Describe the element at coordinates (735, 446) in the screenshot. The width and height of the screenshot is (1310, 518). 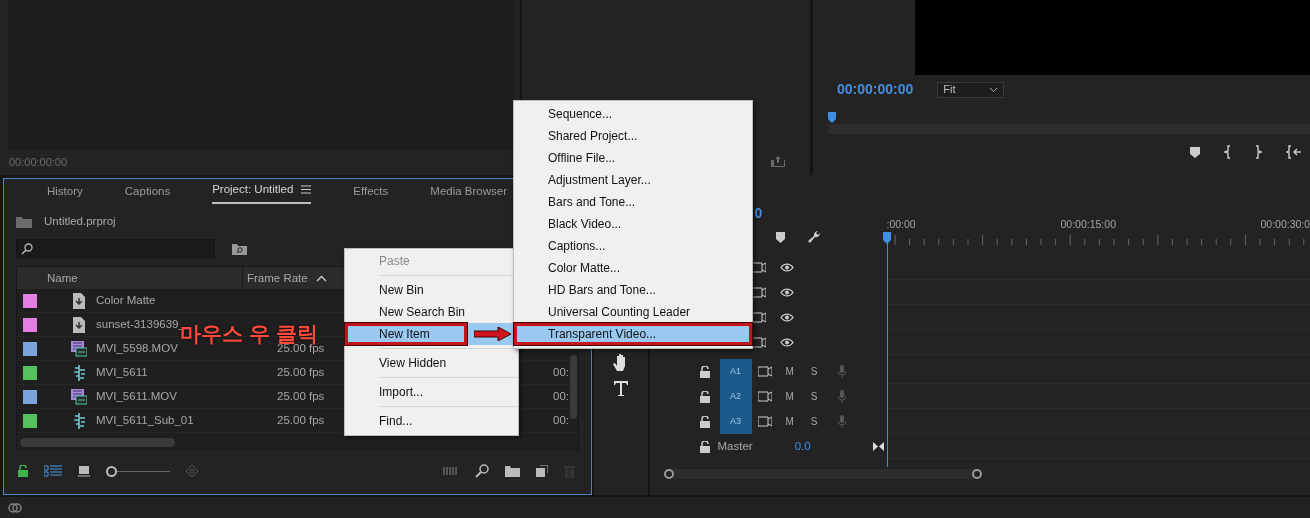
I see `track-name: Master` at that location.